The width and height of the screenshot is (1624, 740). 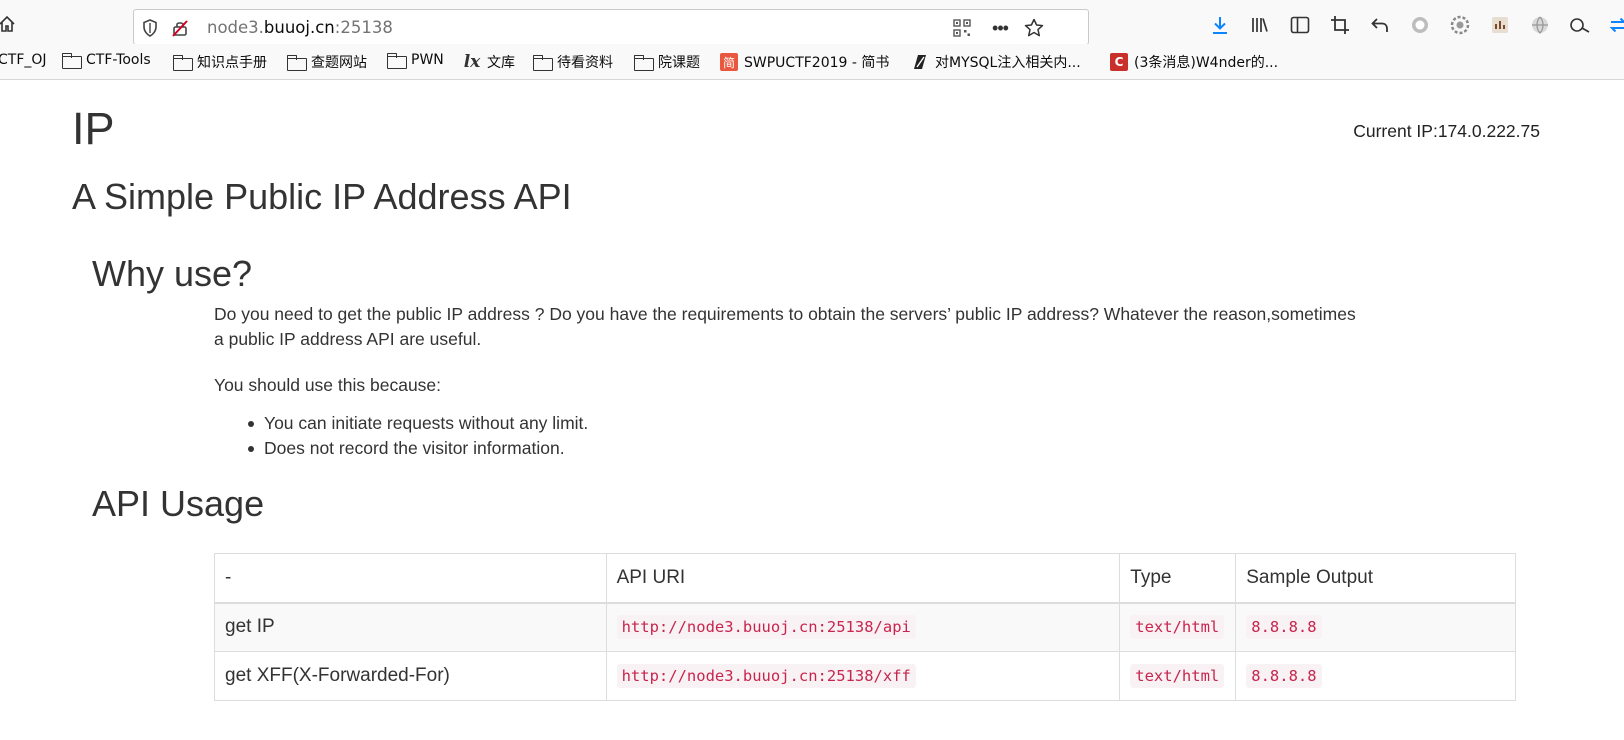 I want to click on url-prefix: node3., so click(x=235, y=27).